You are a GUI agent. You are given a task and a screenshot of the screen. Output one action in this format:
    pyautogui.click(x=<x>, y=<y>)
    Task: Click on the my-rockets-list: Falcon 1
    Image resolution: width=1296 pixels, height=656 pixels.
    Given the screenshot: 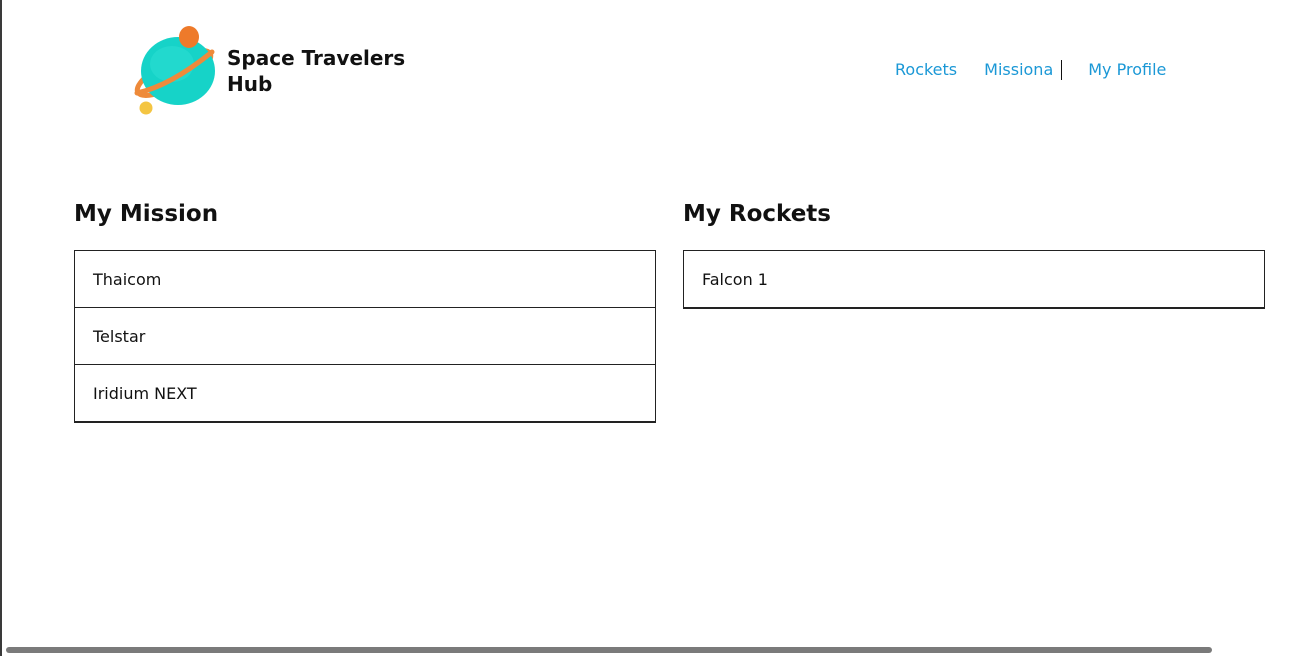 What is the action you would take?
    pyautogui.click(x=974, y=279)
    